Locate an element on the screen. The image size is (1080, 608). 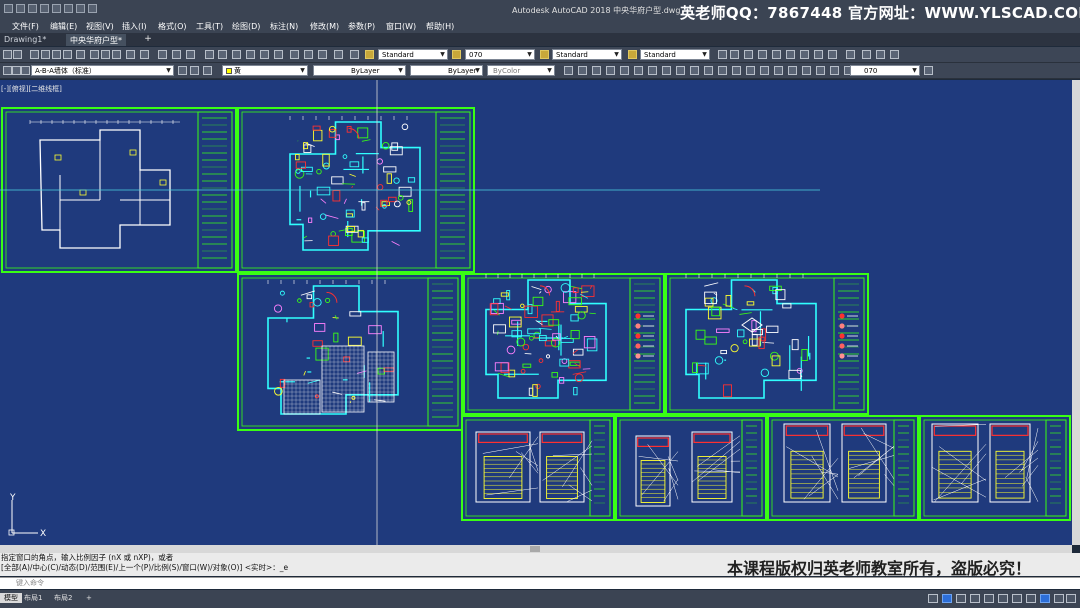
plotstyle-select: ByColor ▼ is located at coordinates (521, 70).